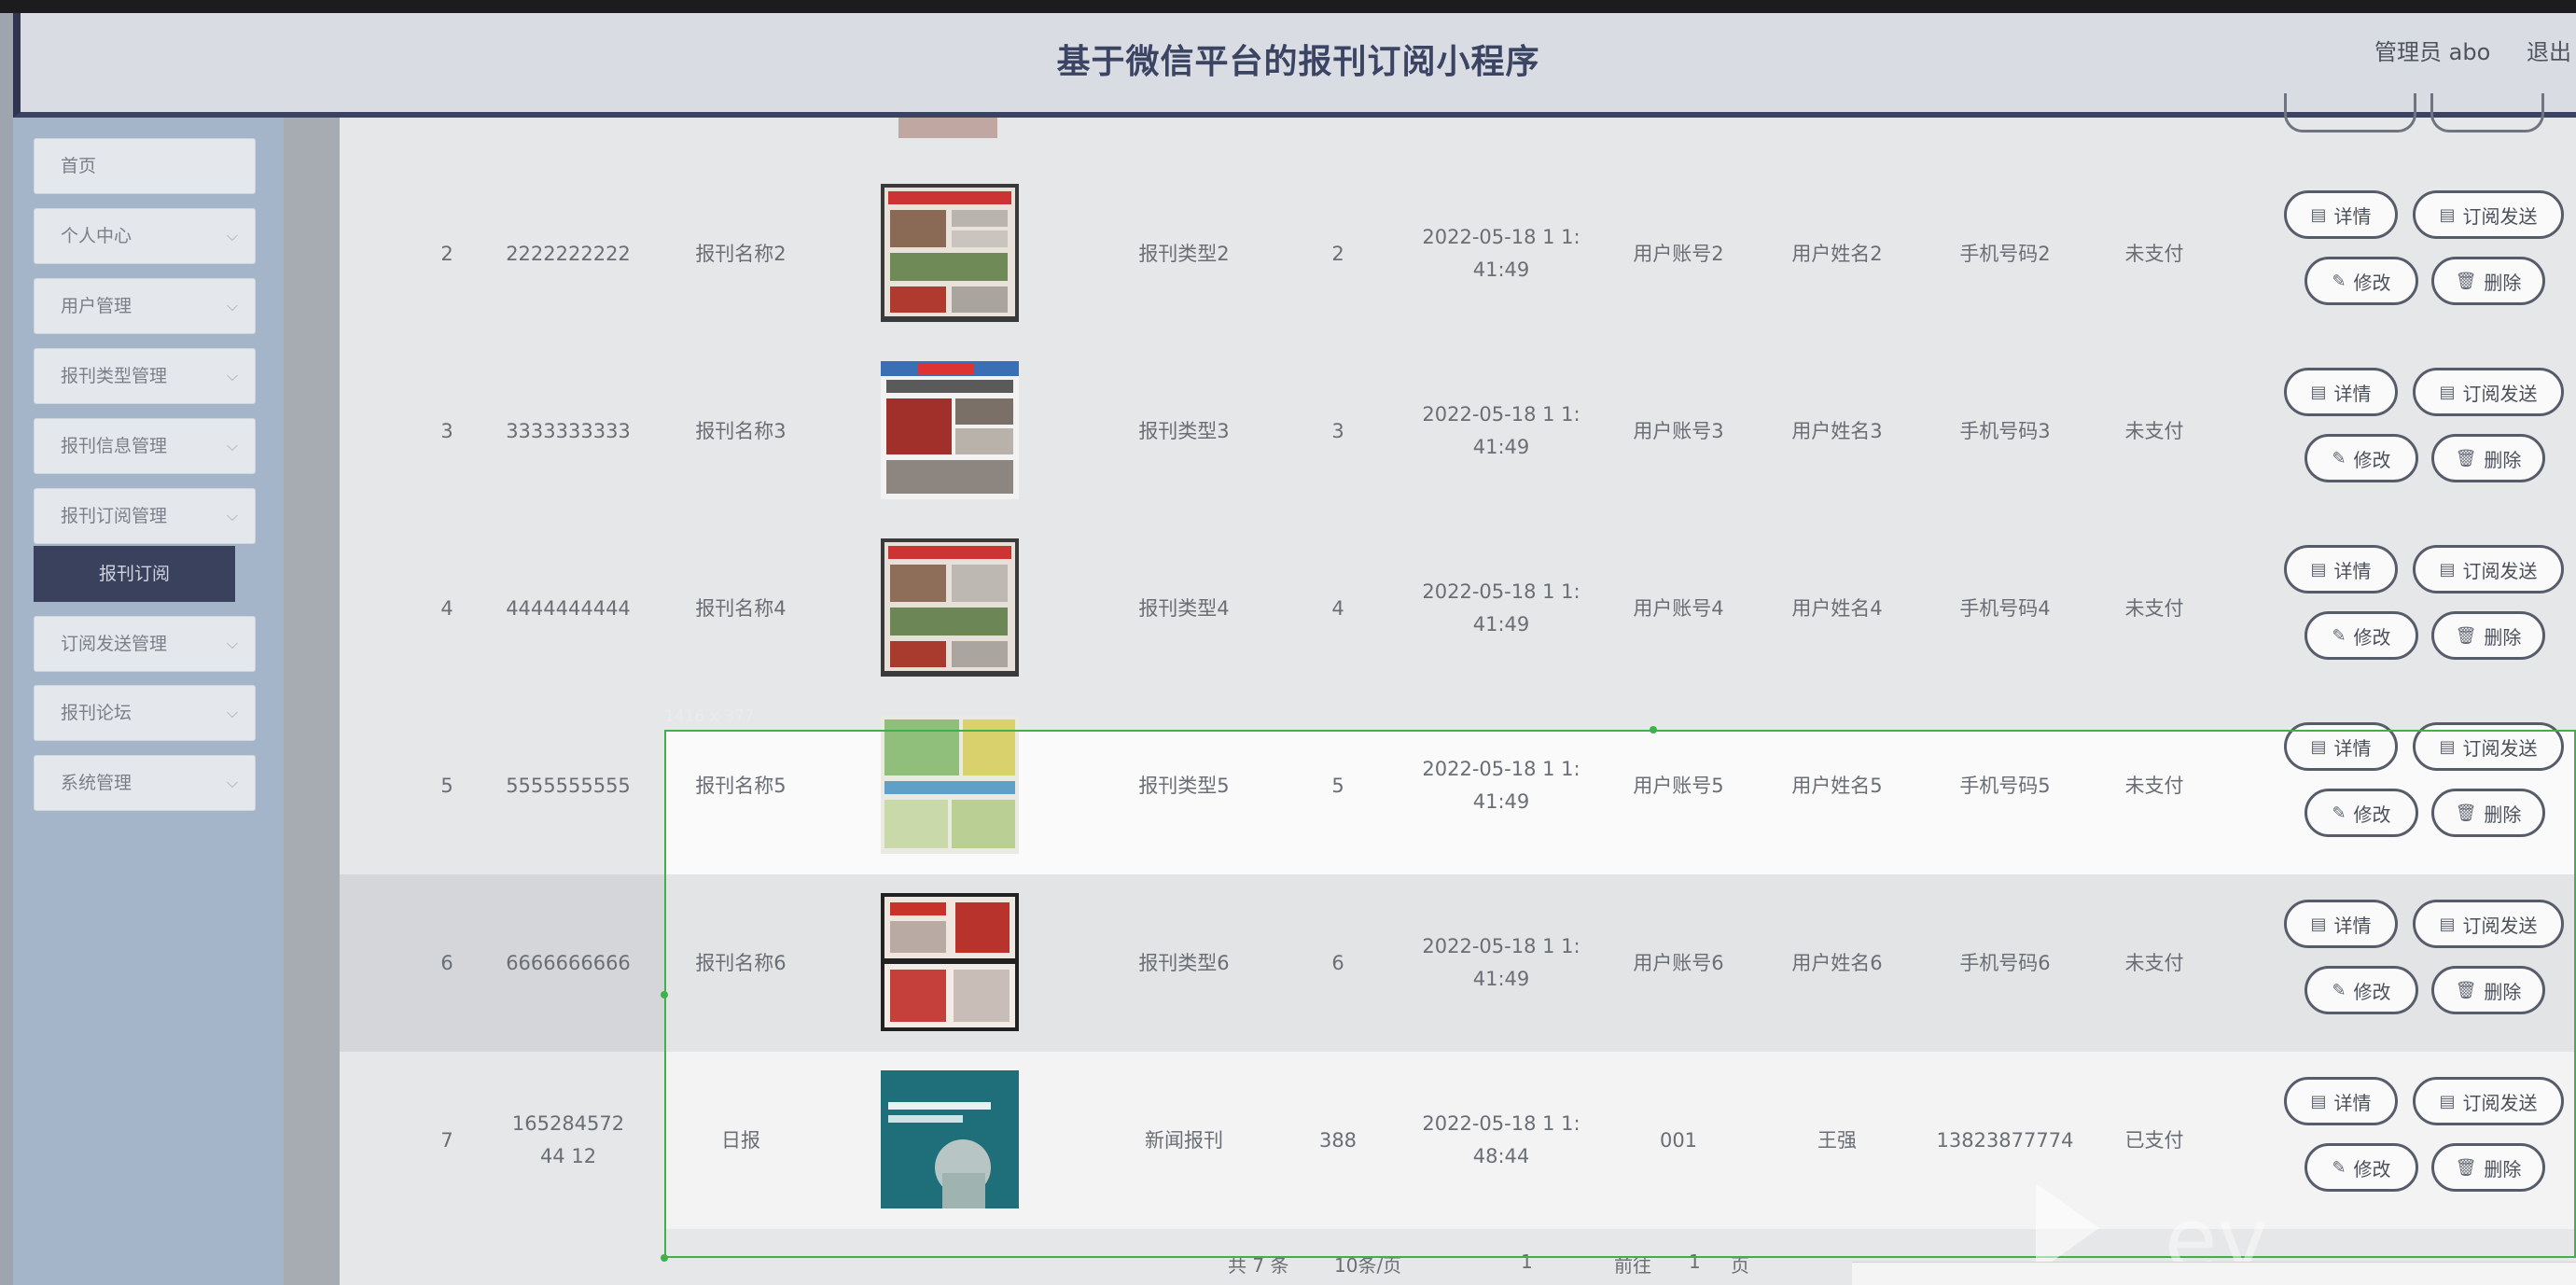  I want to click on current-page: 1, so click(1527, 1261).